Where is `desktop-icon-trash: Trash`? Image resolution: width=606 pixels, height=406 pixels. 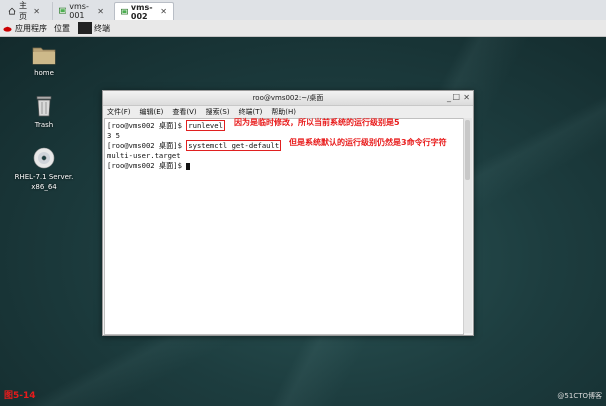 desktop-icon-trash: Trash is located at coordinates (44, 112).